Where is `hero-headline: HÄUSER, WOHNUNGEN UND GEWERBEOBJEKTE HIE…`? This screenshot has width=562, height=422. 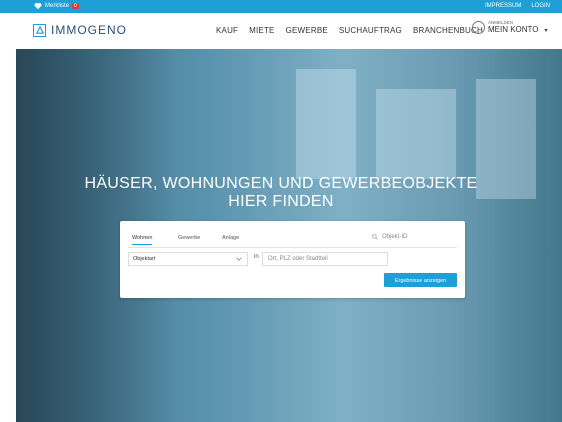 hero-headline: HÄUSER, WOHNUNGEN UND GEWERBEOBJEKTE HIE… is located at coordinates (281, 193).